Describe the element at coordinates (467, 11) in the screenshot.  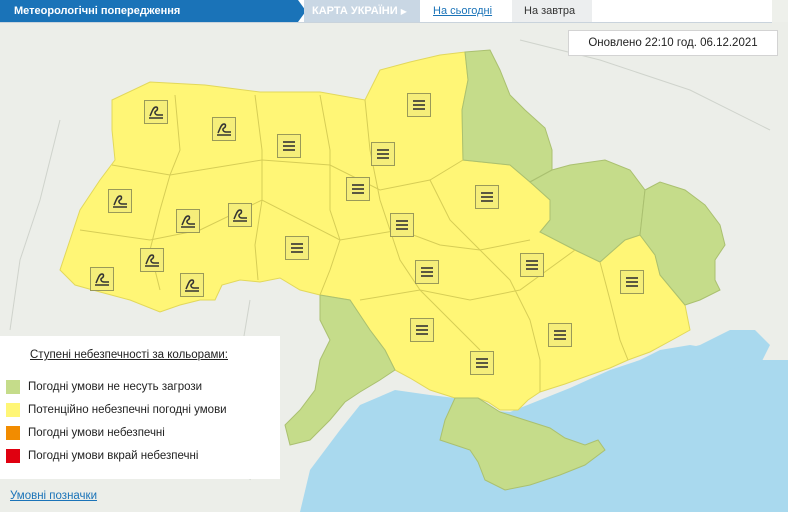
I see `tab-today: На сьогодні` at that location.